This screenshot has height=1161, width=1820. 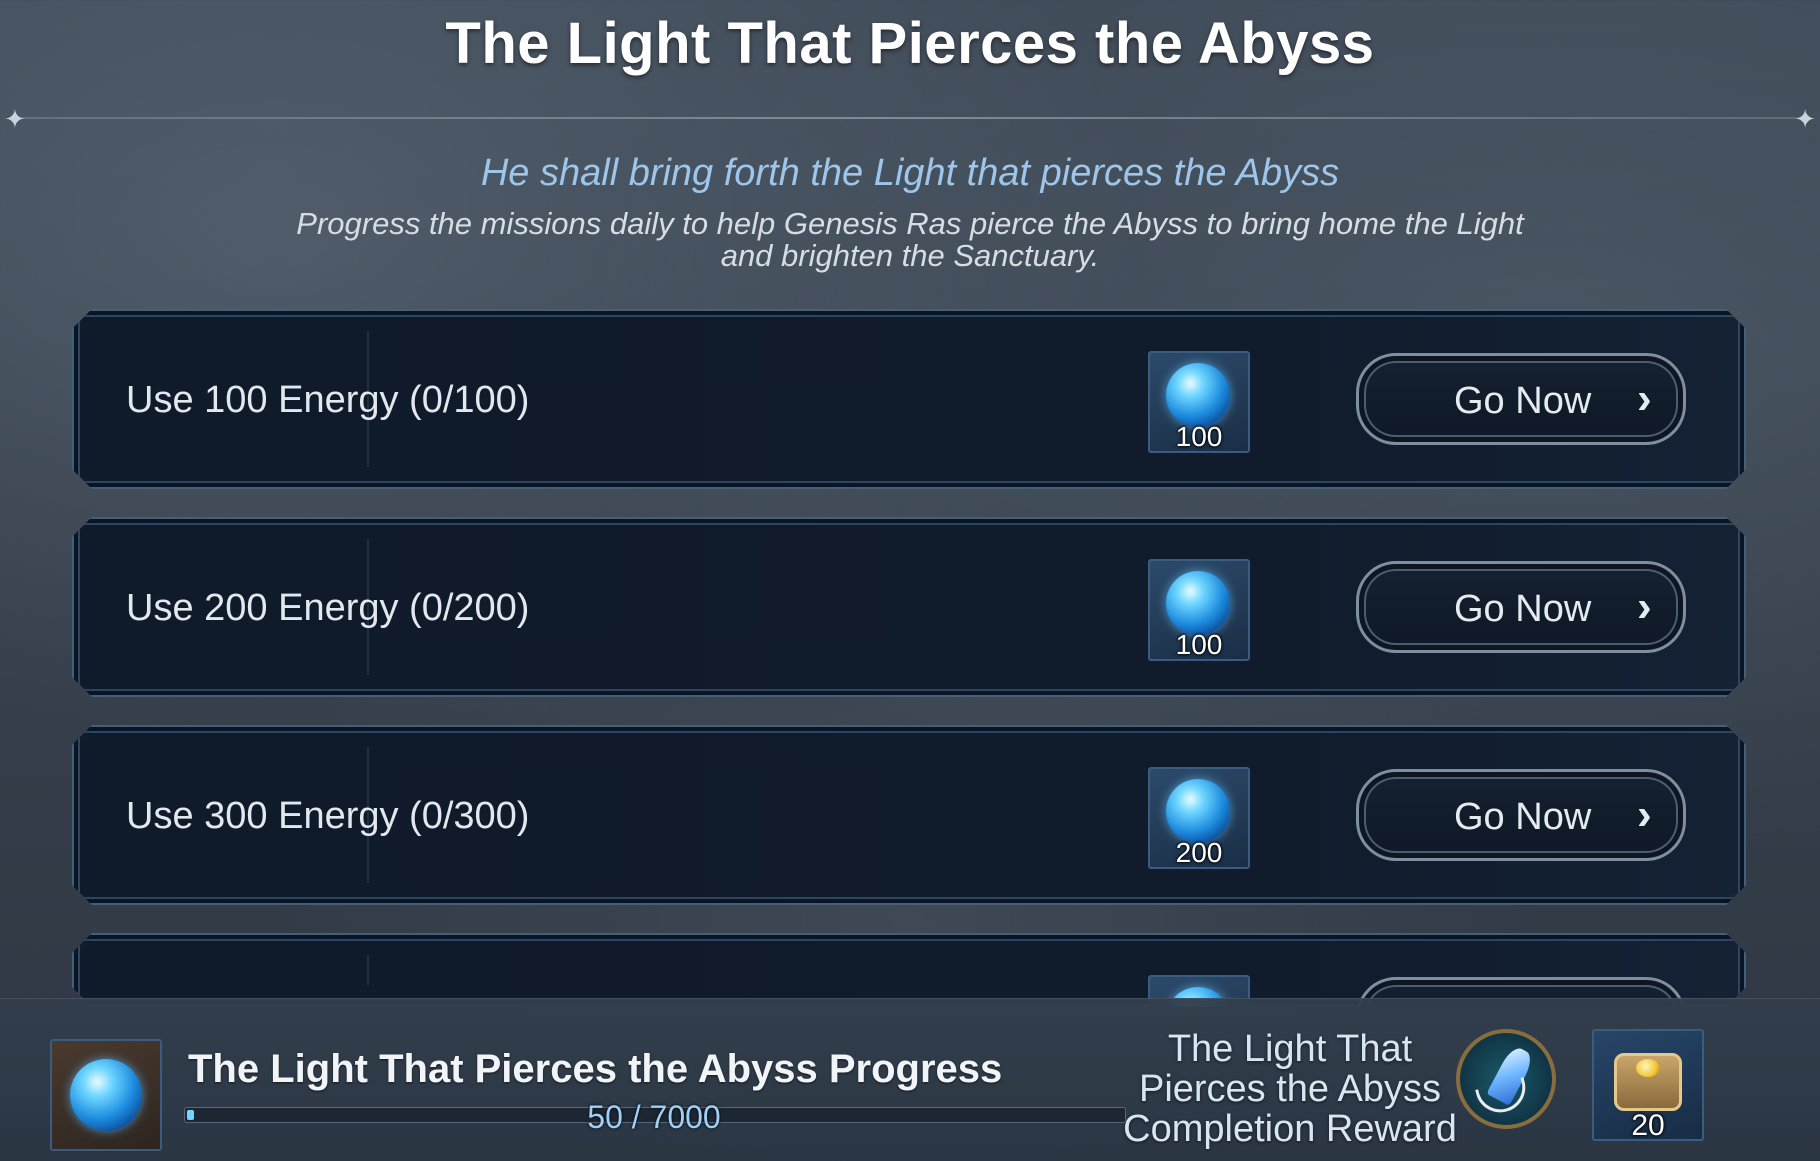 I want to click on row-divider, so click(x=368, y=970).